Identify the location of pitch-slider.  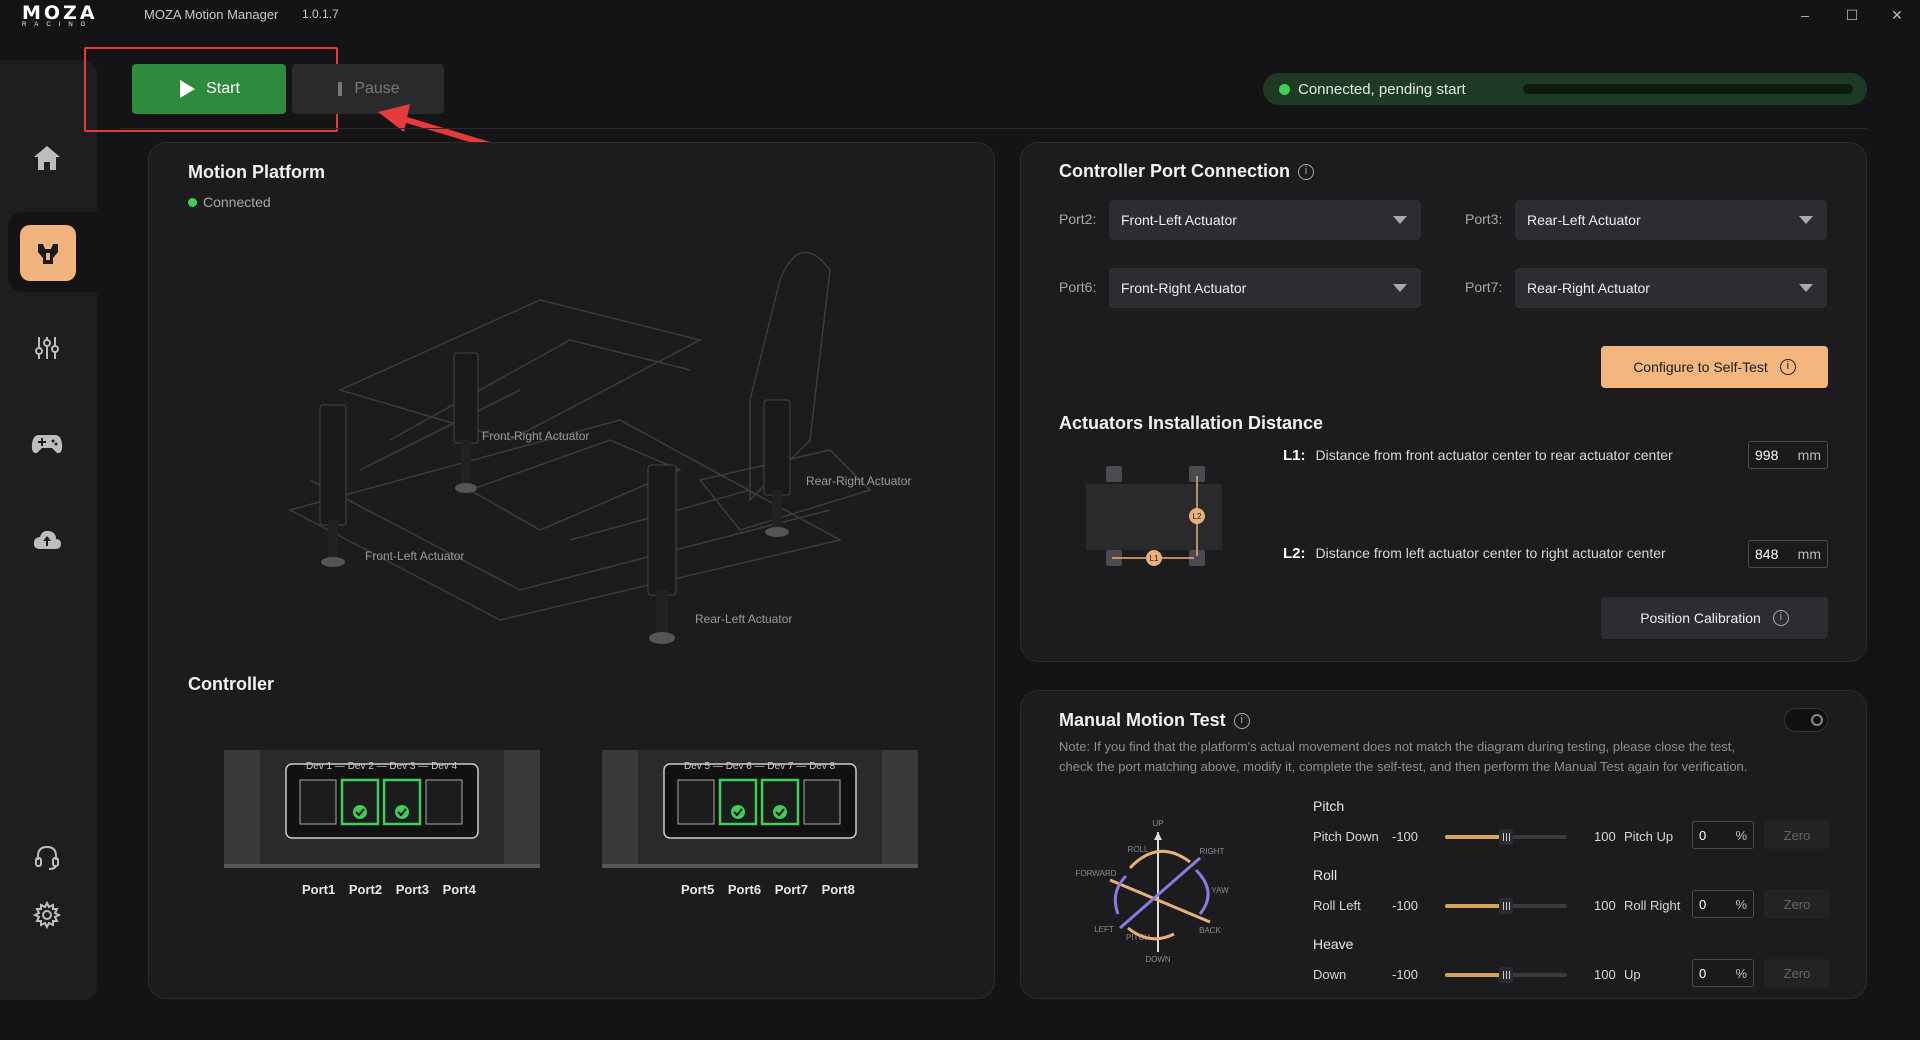
(1506, 837).